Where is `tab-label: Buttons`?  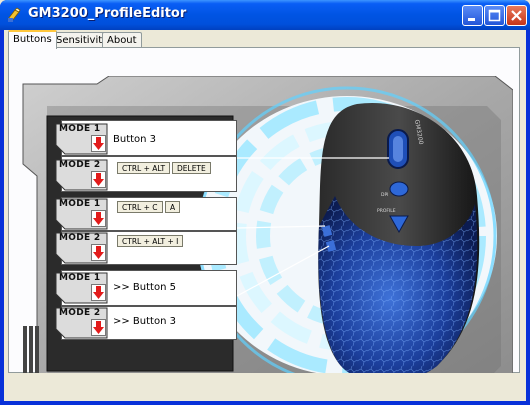
tab-label: Buttons is located at coordinates (32, 39).